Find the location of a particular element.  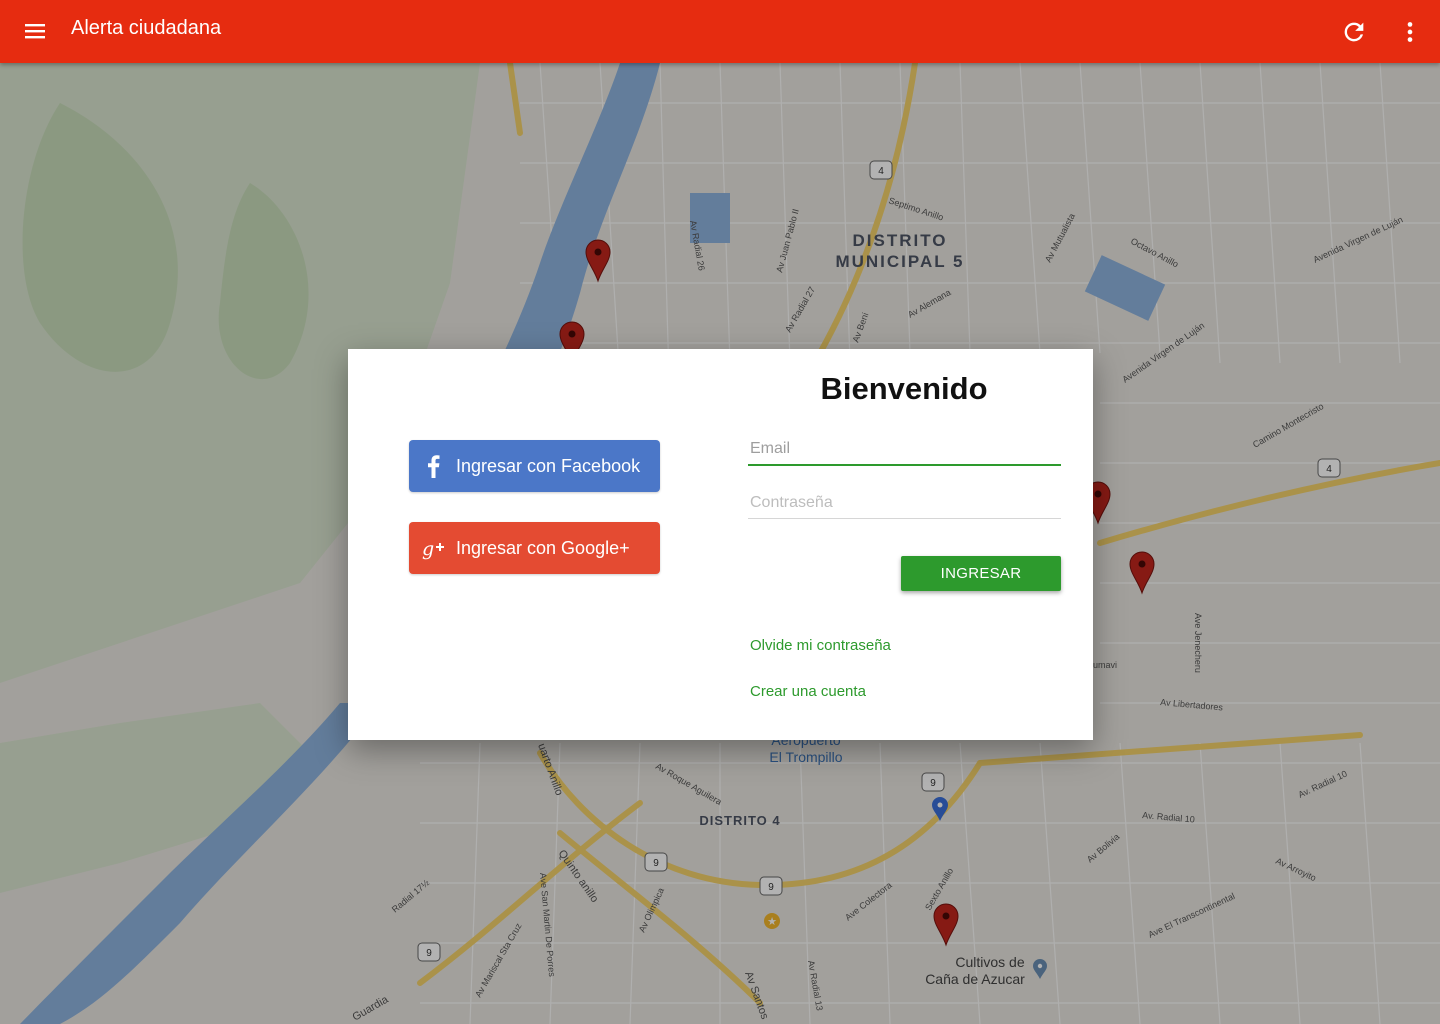

menu-icon is located at coordinates (35, 31).